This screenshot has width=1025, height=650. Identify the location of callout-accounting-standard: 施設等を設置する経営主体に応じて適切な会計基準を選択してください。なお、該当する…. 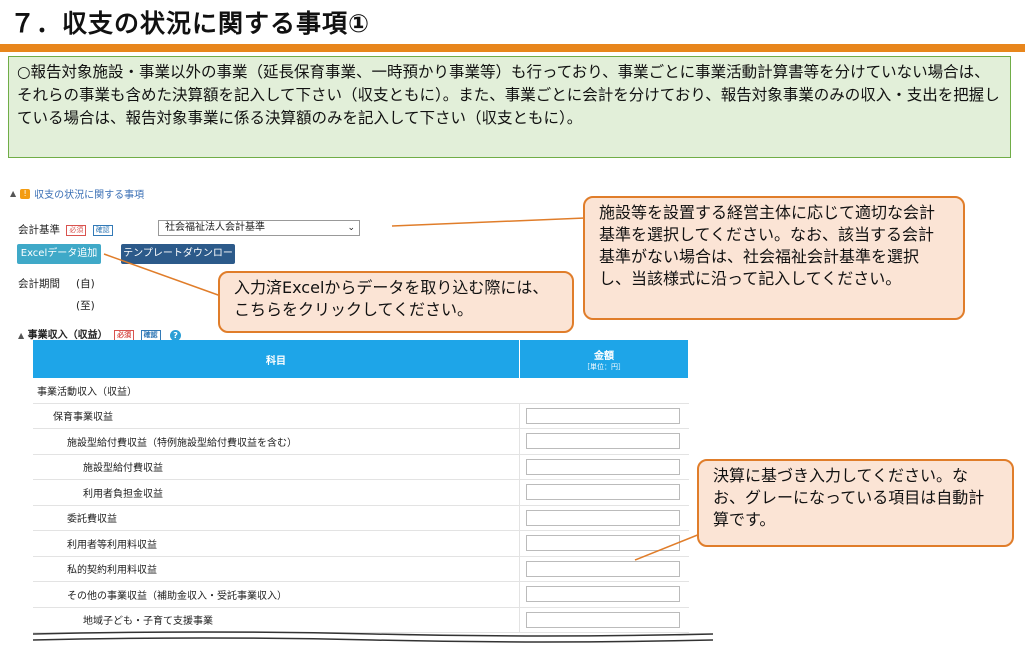
(774, 258).